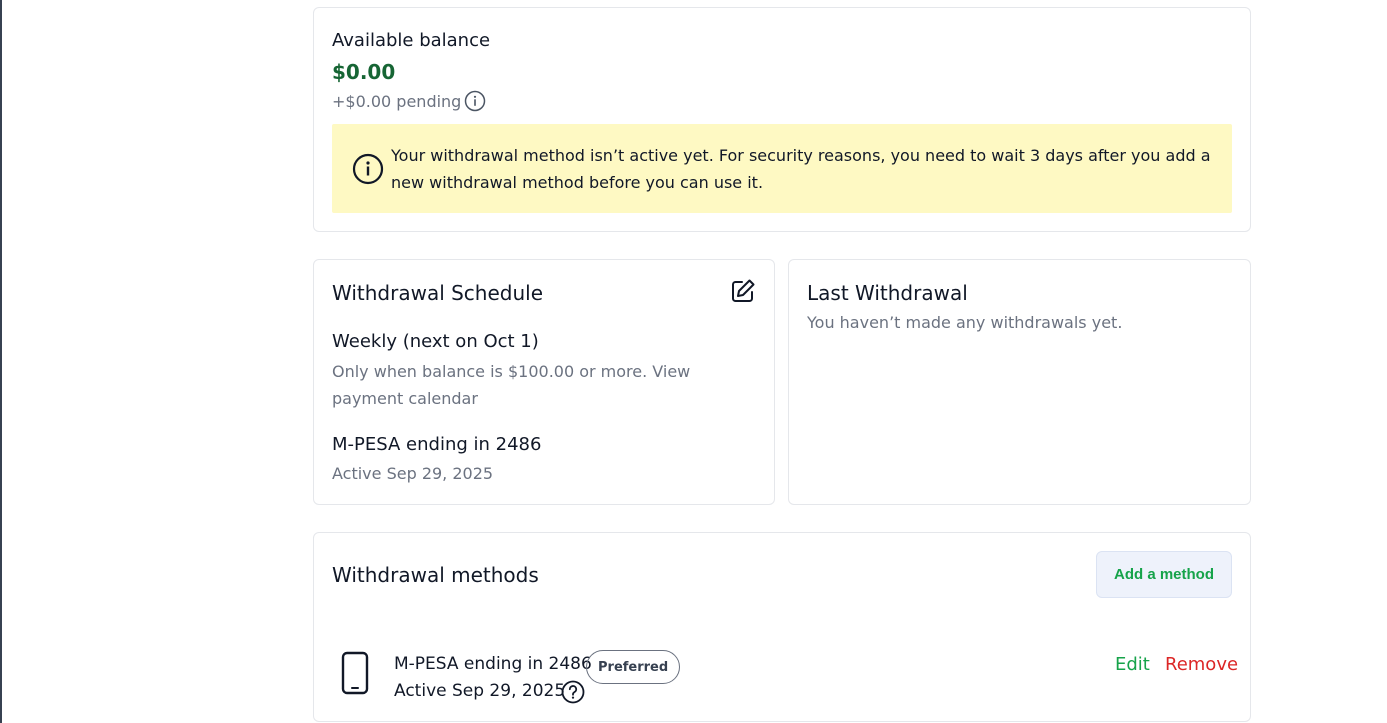 The height and width of the screenshot is (723, 1387). I want to click on schedule-method-status: Active Sep 29, 2025, so click(413, 473).